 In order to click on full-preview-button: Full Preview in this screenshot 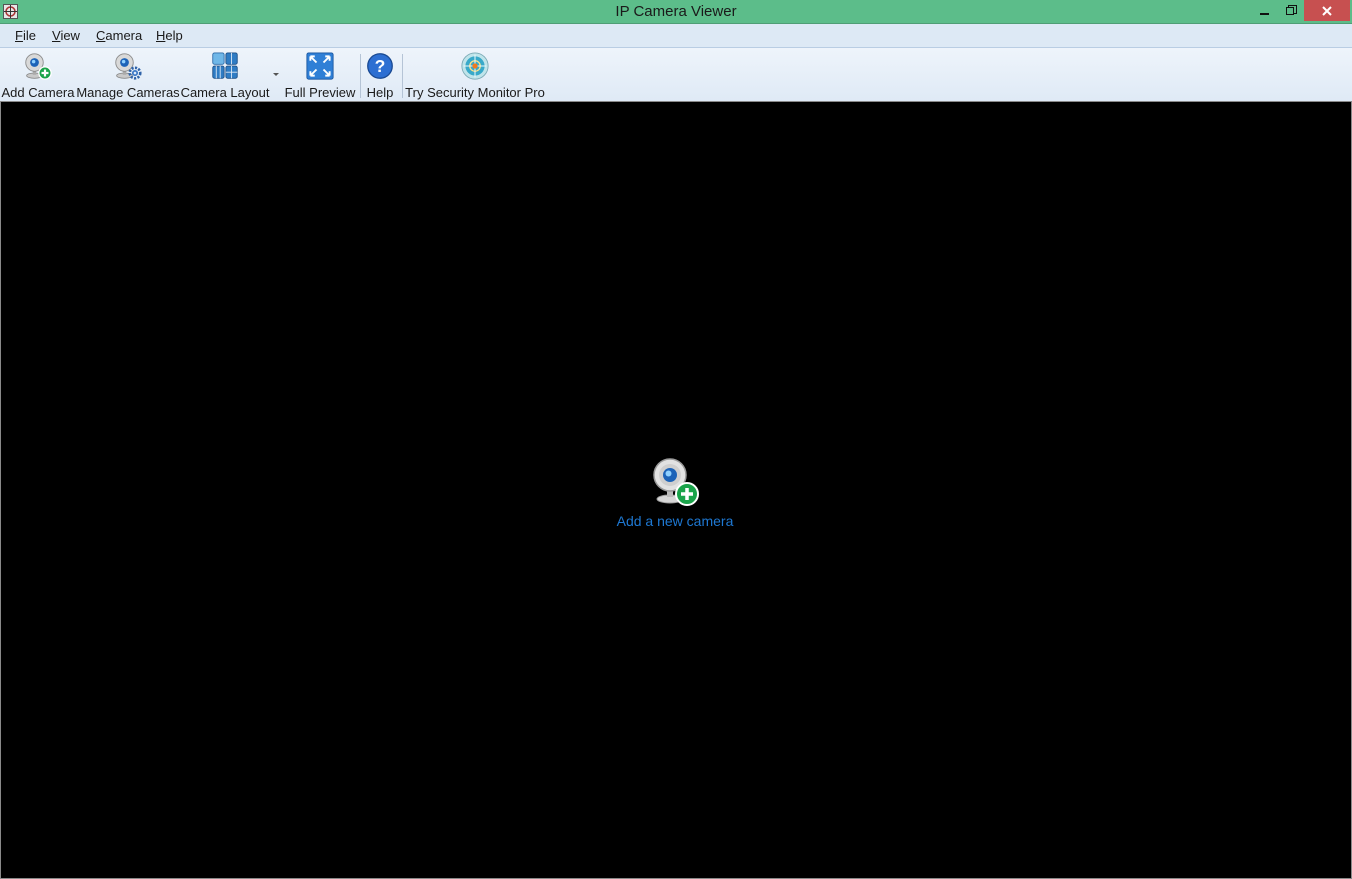, I will do `click(320, 75)`.